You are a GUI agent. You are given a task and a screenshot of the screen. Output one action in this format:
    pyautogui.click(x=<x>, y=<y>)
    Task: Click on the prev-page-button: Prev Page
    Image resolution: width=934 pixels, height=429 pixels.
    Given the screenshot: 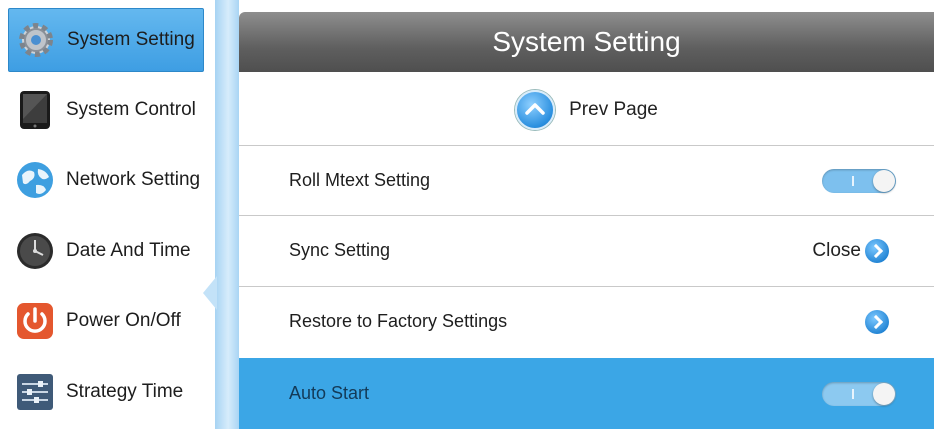 What is the action you would take?
    pyautogui.click(x=586, y=110)
    